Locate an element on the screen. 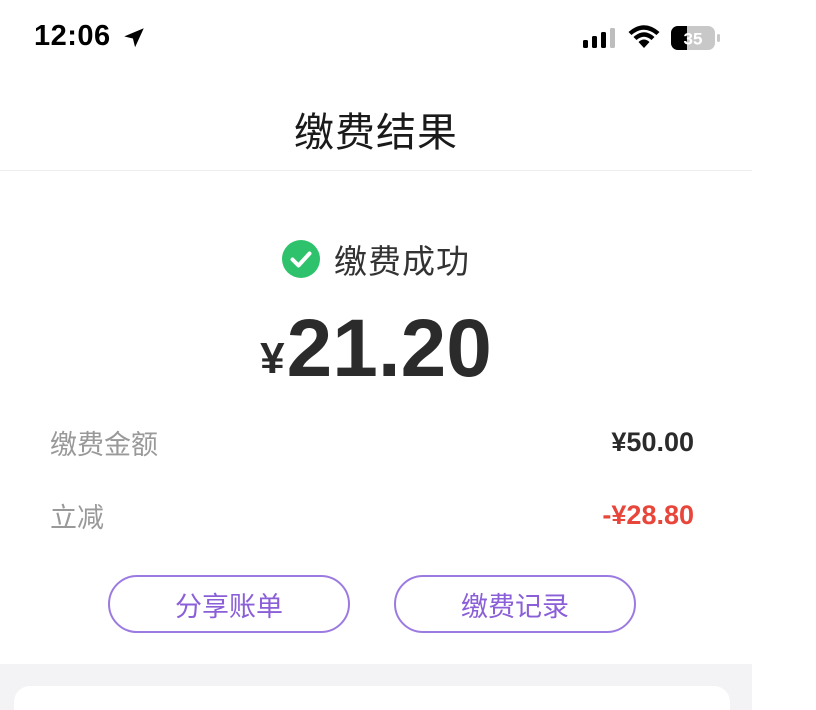 This screenshot has height=710, width=816. nav-bar: 缴费结果 is located at coordinates (376, 123).